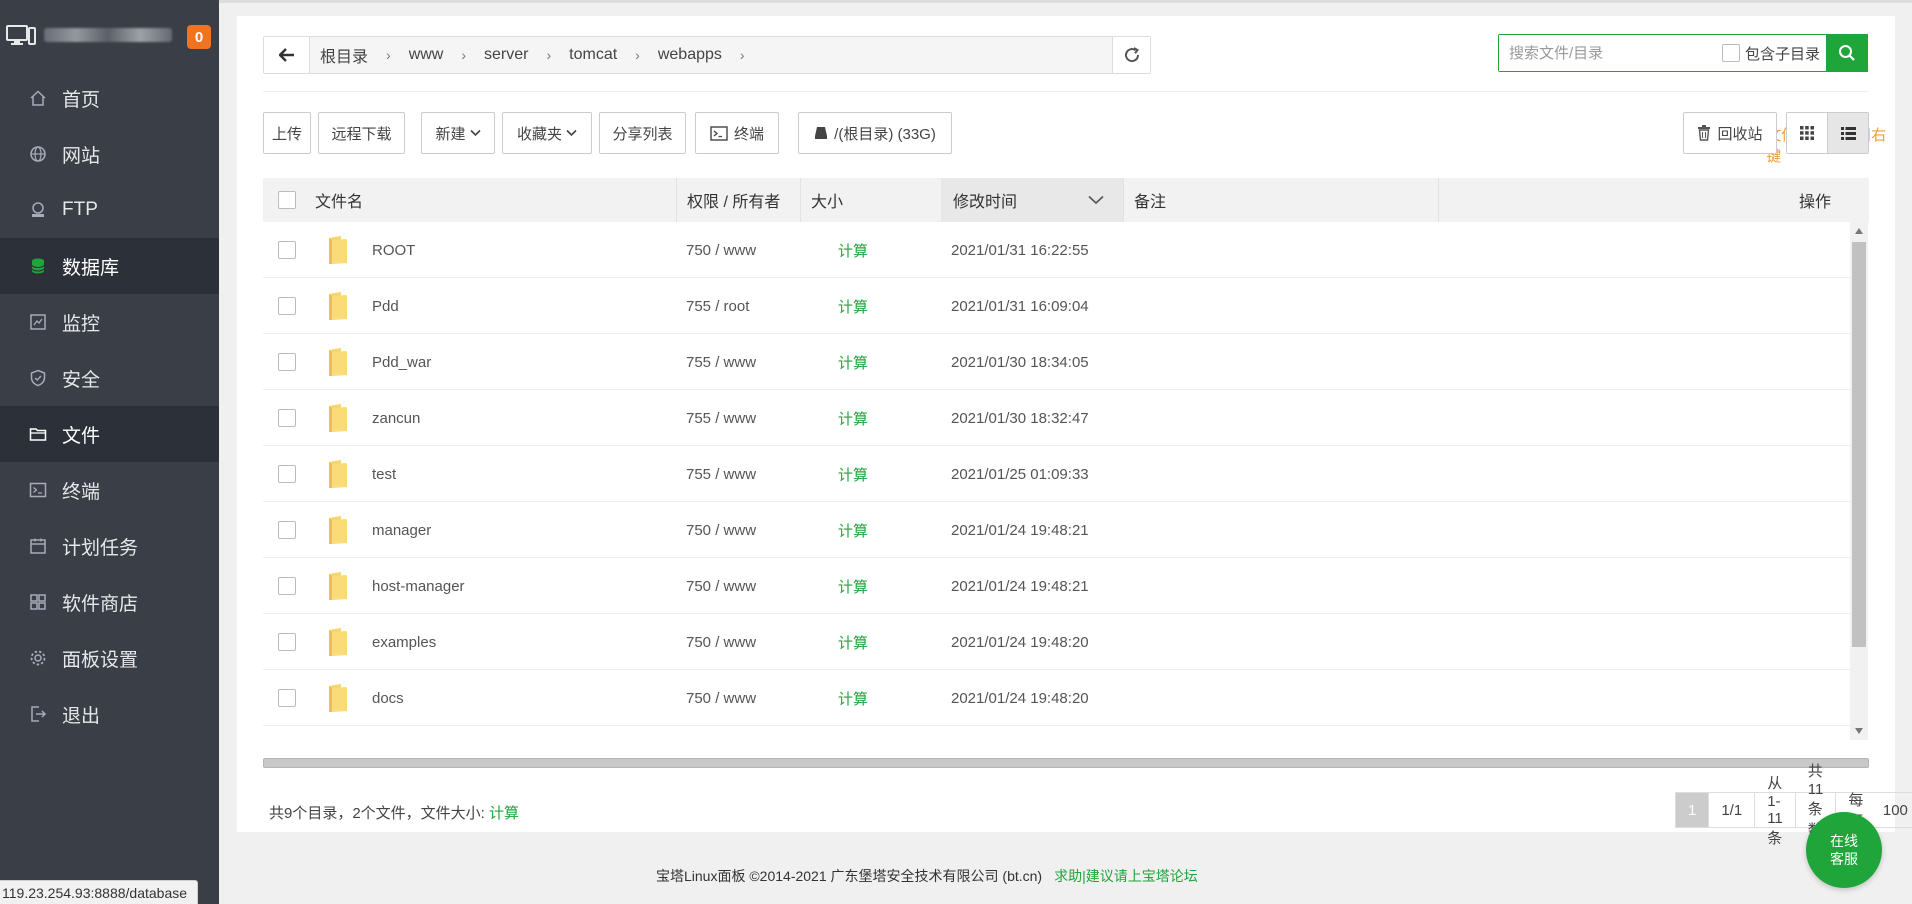 This screenshot has width=1912, height=904. Describe the element at coordinates (1895, 810) in the screenshot. I see `per-page-select: 100` at that location.